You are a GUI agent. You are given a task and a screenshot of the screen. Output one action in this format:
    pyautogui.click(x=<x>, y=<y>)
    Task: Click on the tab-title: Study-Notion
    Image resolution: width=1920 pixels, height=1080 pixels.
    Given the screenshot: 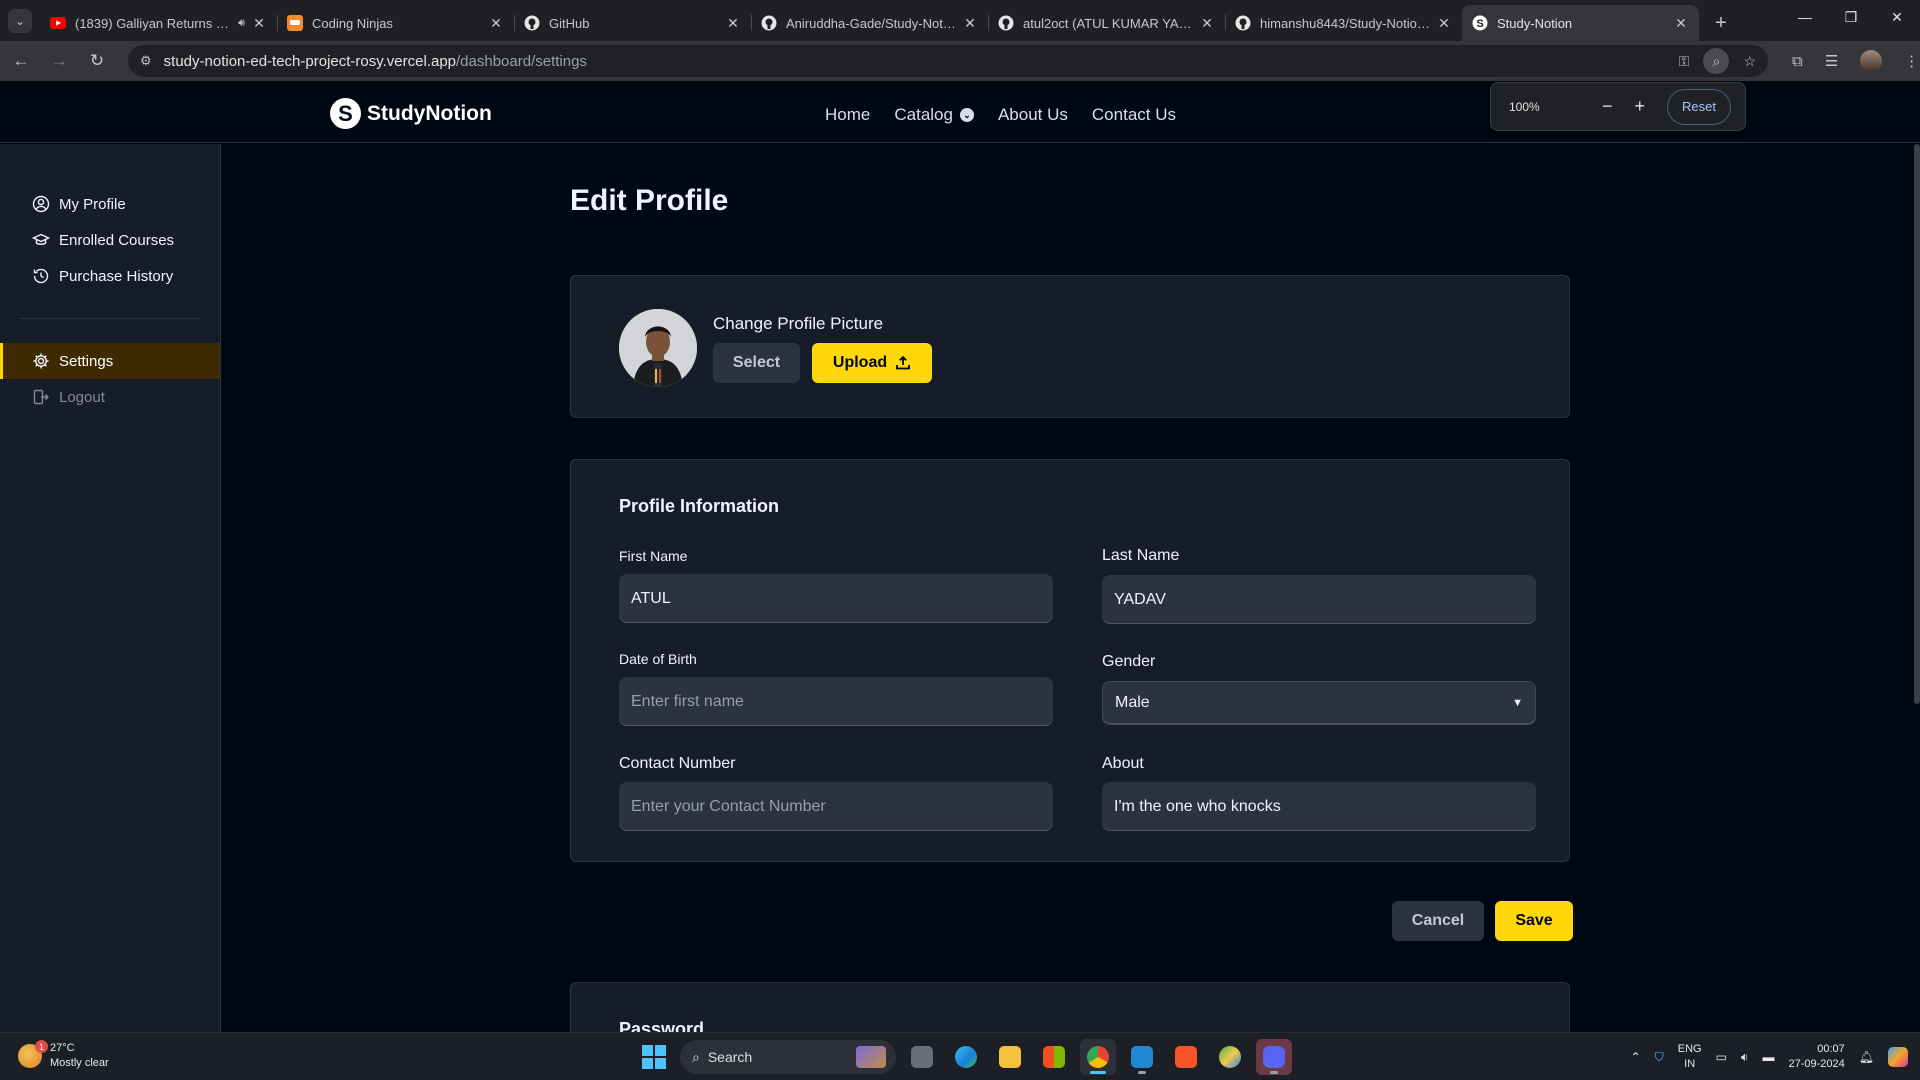 What is the action you would take?
    pyautogui.click(x=1535, y=23)
    